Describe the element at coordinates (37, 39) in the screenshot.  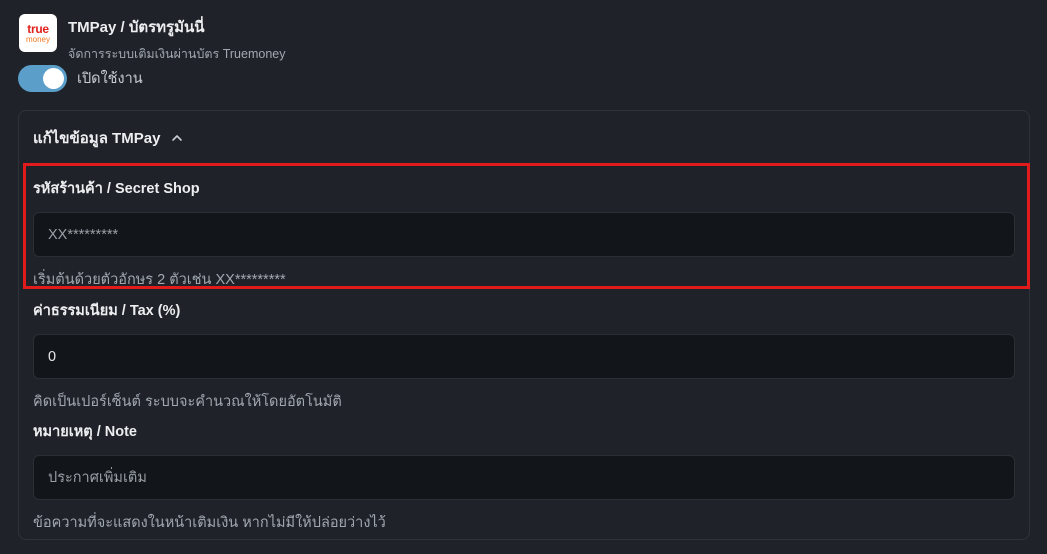
I see `logo-text-money: money` at that location.